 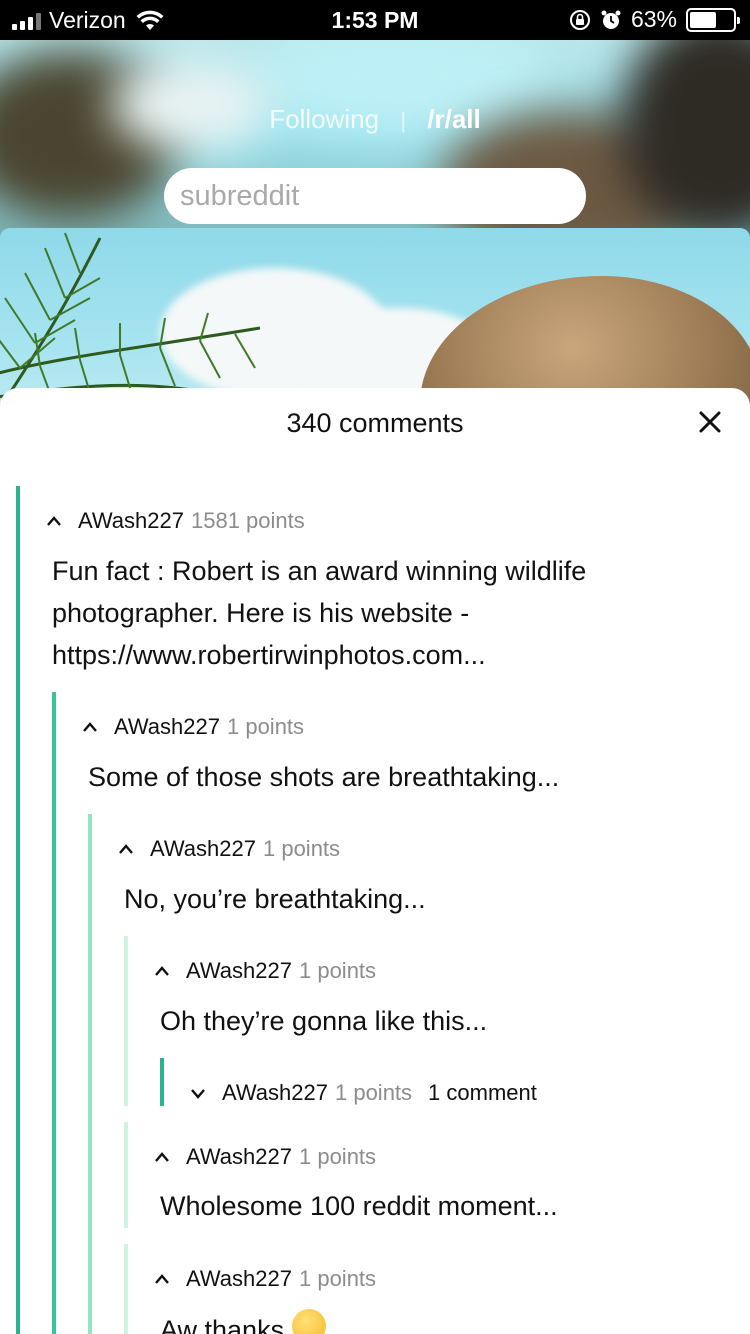 I want to click on chevron-down-icon, so click(x=198, y=1093).